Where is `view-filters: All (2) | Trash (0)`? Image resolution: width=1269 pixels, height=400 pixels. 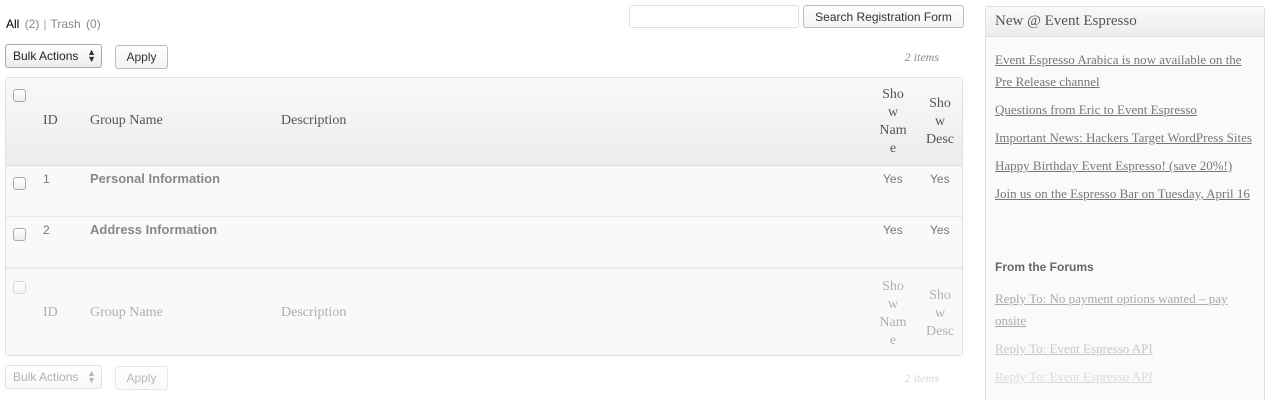 view-filters: All (2) | Trash (0) is located at coordinates (54, 24).